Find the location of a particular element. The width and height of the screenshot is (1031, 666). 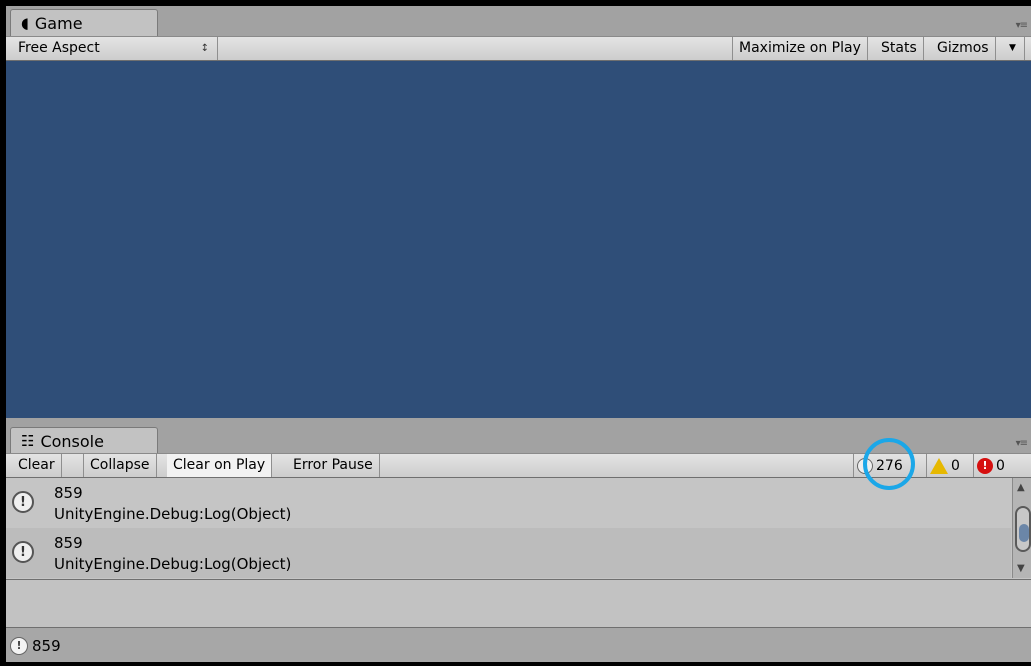

collapse-toggle: Collapse is located at coordinates (120, 465).